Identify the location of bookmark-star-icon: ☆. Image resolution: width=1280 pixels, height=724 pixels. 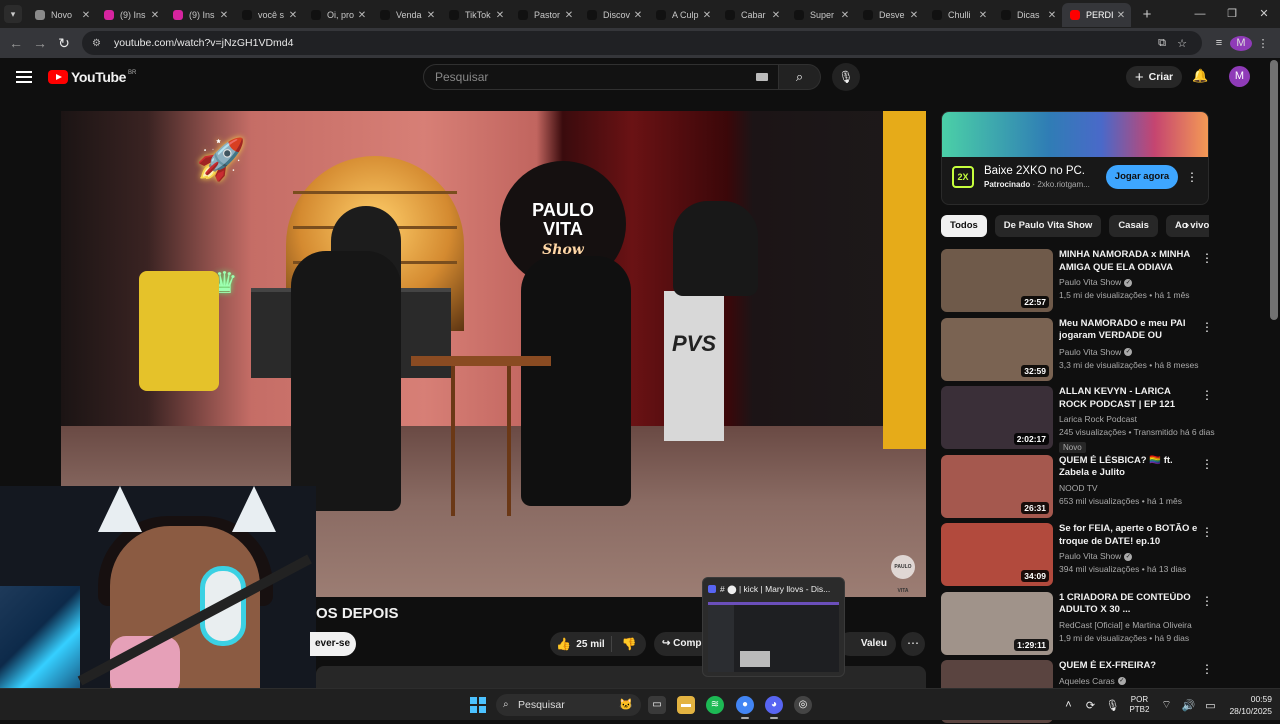
(1182, 43).